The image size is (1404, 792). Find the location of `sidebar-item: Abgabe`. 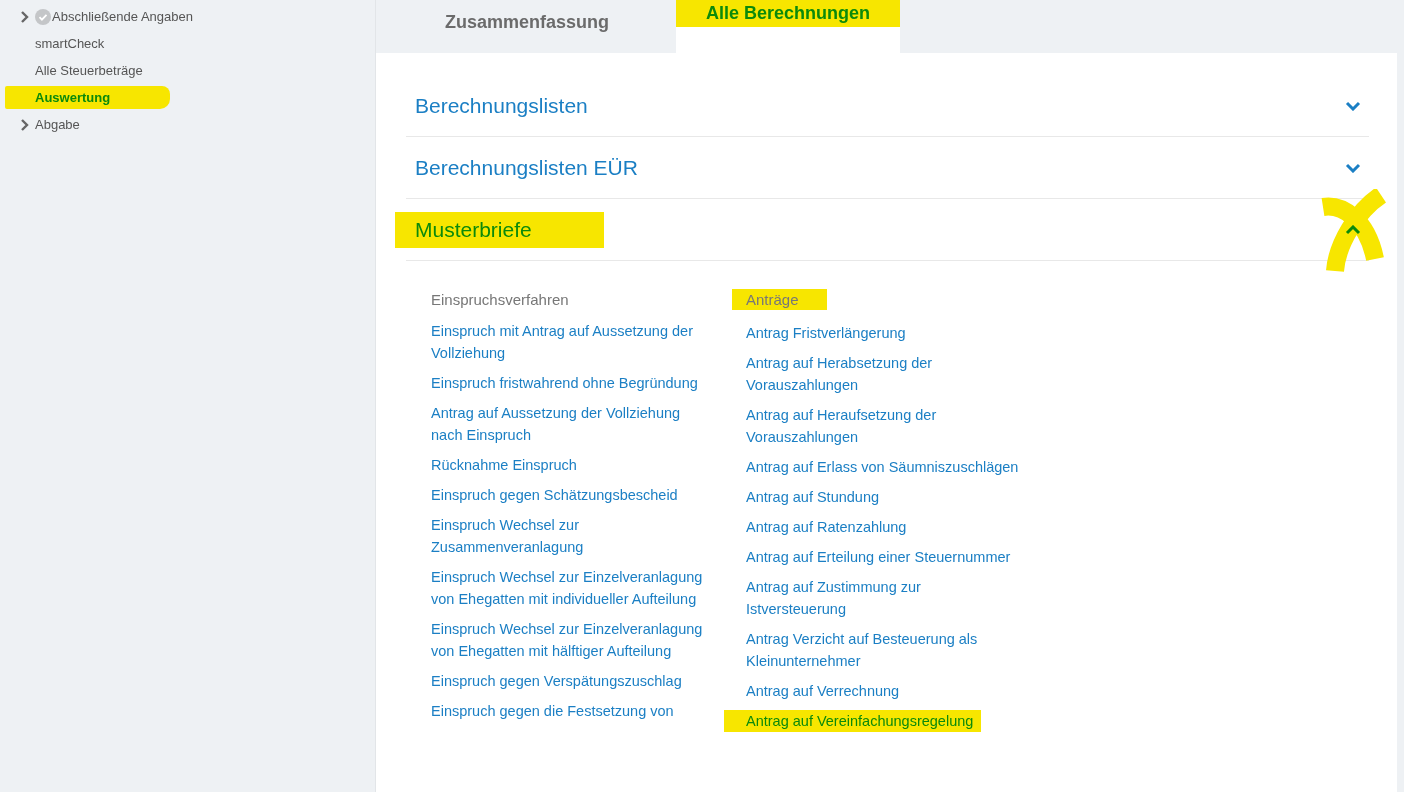

sidebar-item: Abgabe is located at coordinates (50, 124).